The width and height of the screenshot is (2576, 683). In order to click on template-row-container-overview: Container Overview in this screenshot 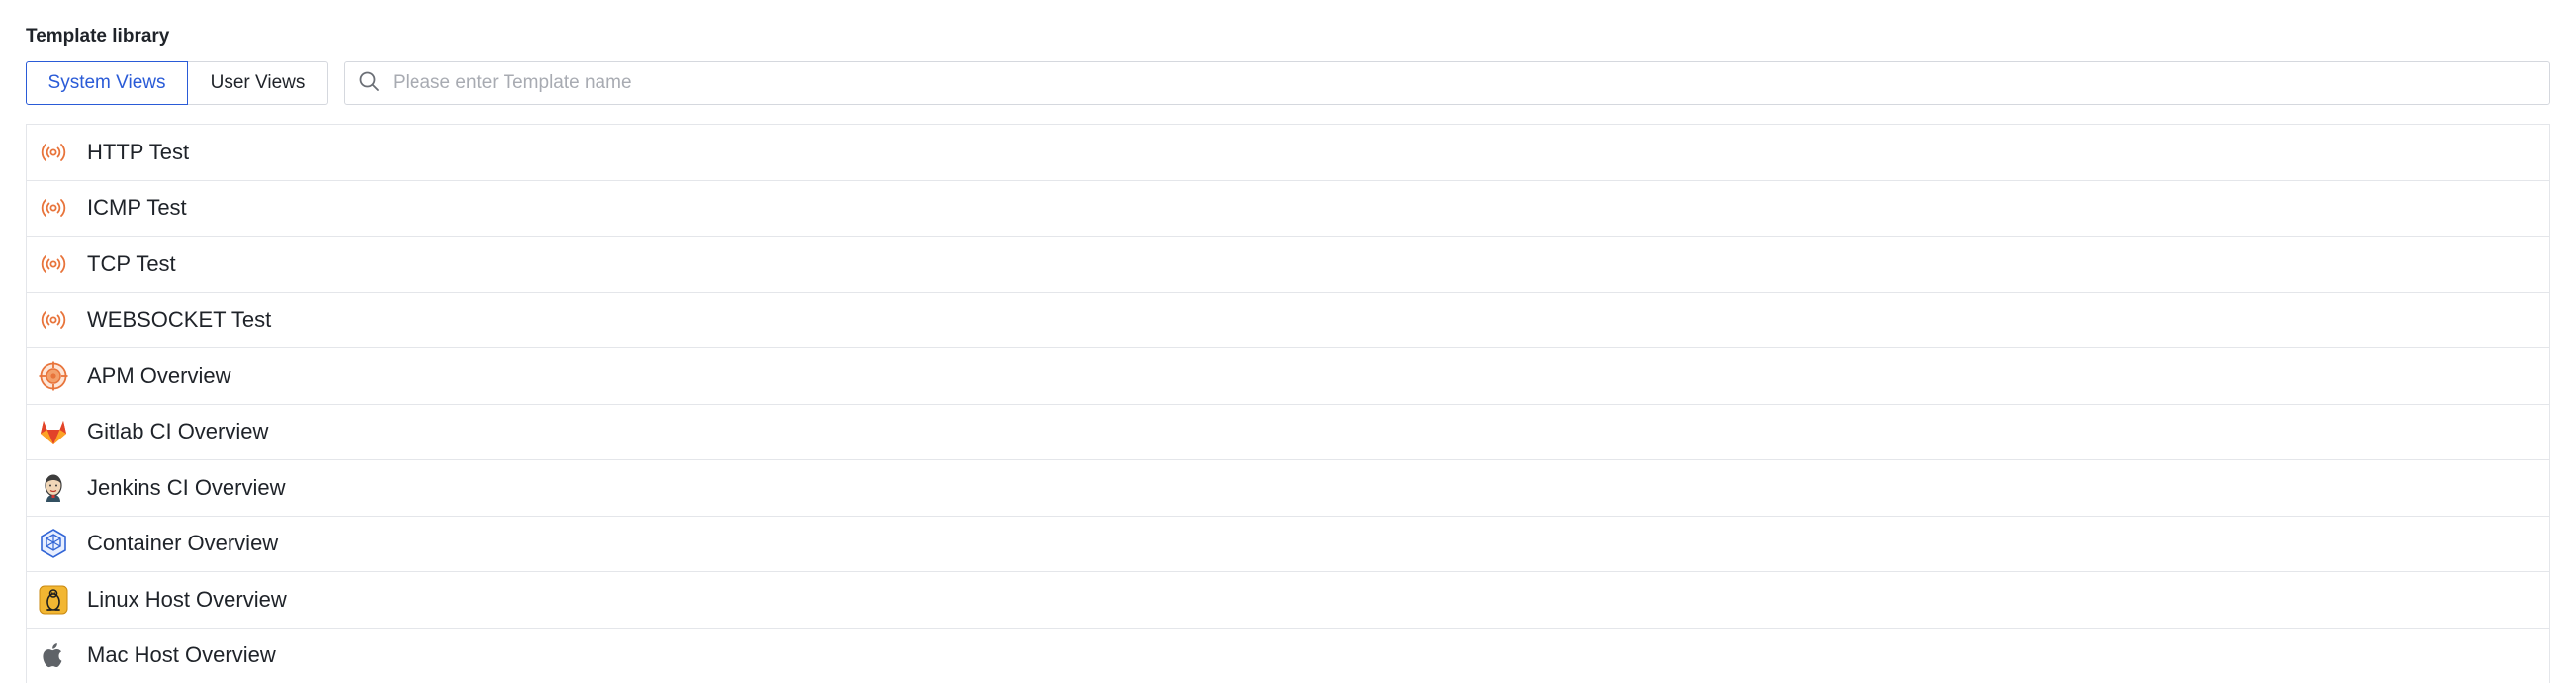, I will do `click(1288, 544)`.